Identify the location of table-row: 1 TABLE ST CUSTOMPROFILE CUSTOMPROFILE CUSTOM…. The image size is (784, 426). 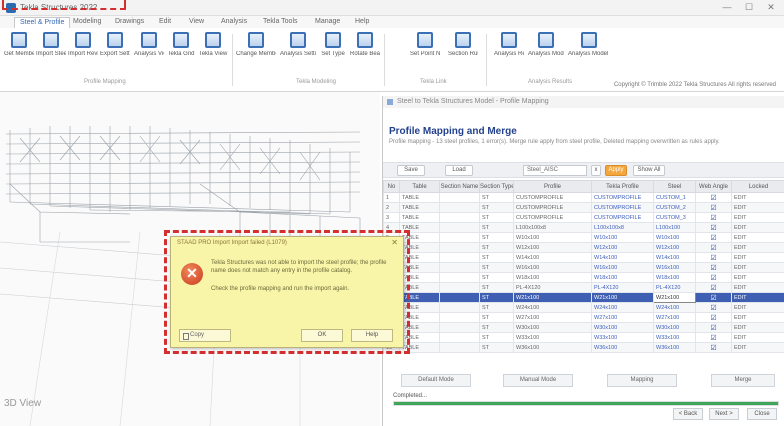
(583, 197).